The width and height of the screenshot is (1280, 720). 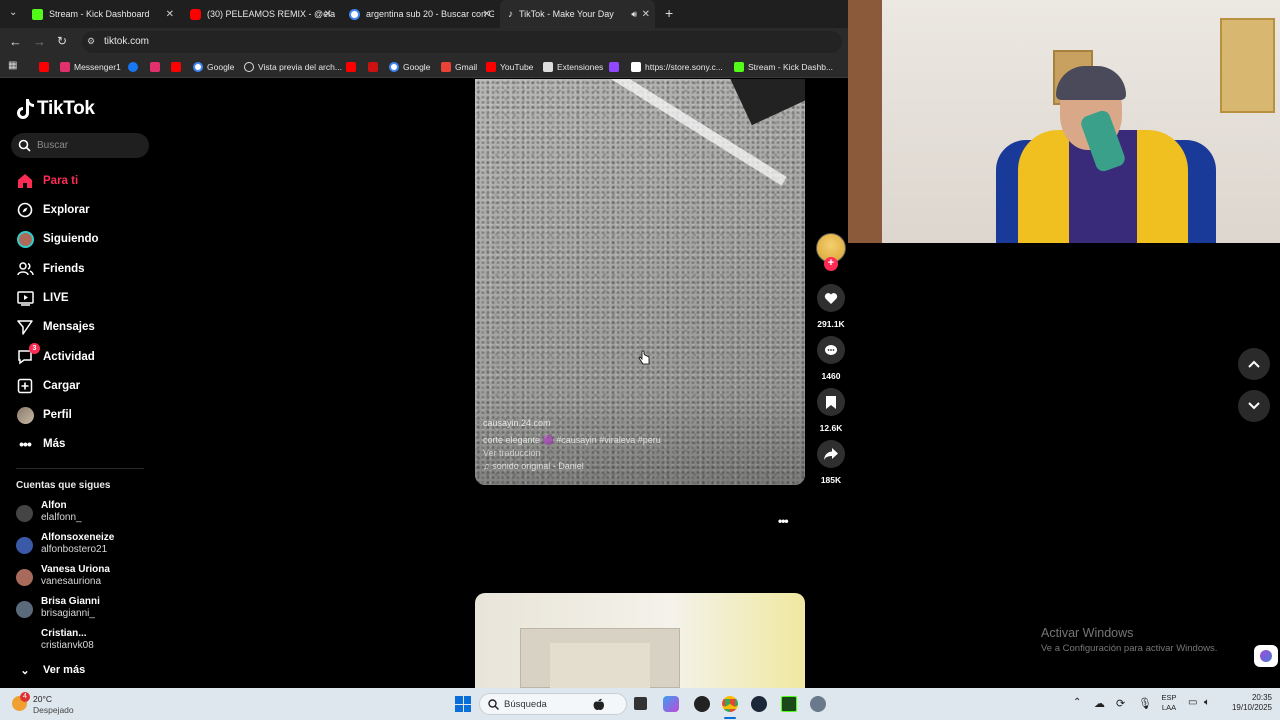 What do you see at coordinates (783, 521) in the screenshot?
I see `more-options-icon: •••` at bounding box center [783, 521].